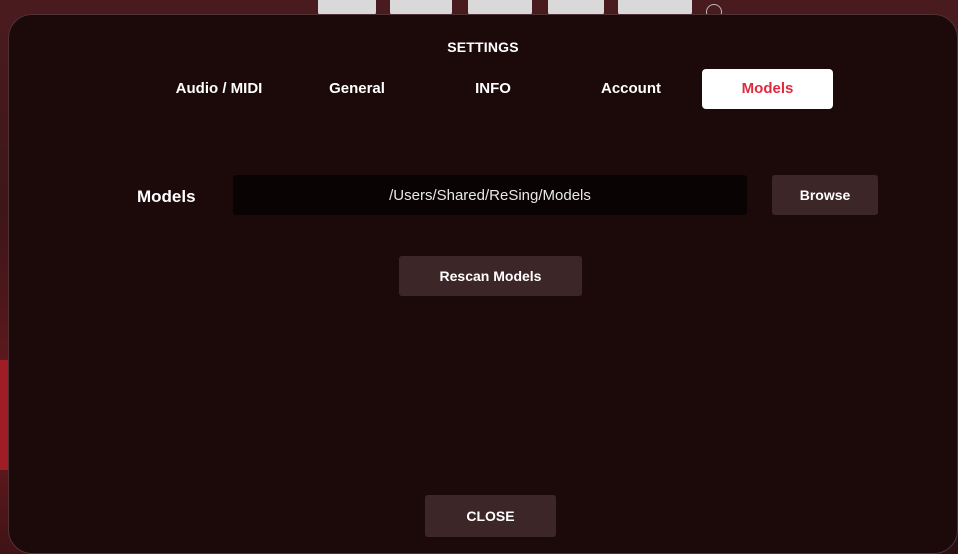 The width and height of the screenshot is (958, 554). What do you see at coordinates (490, 516) in the screenshot?
I see `close-button: CLOSE` at bounding box center [490, 516].